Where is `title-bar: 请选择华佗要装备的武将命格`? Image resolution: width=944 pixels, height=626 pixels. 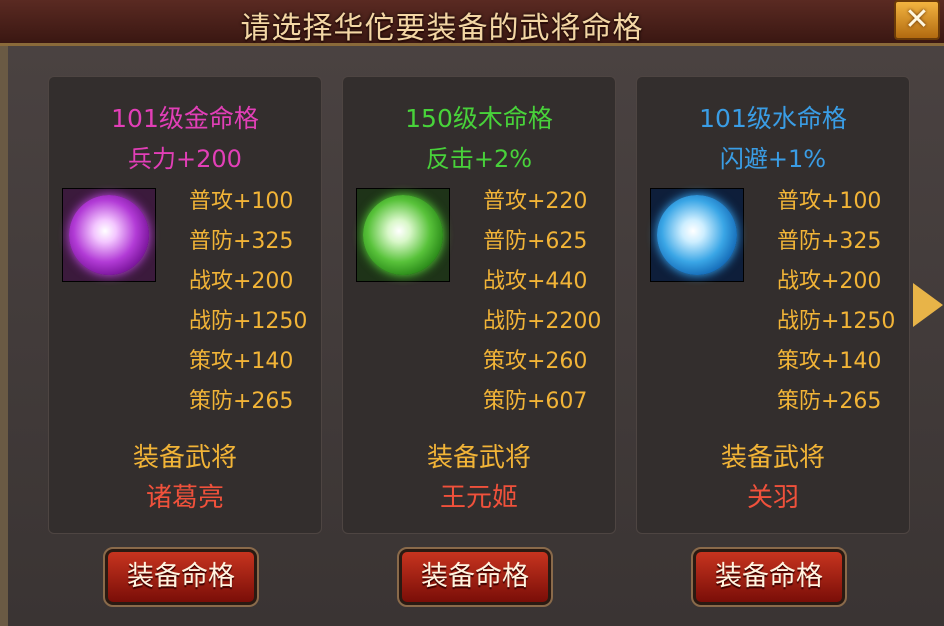 title-bar: 请选择华佗要装备的武将命格 is located at coordinates (472, 23).